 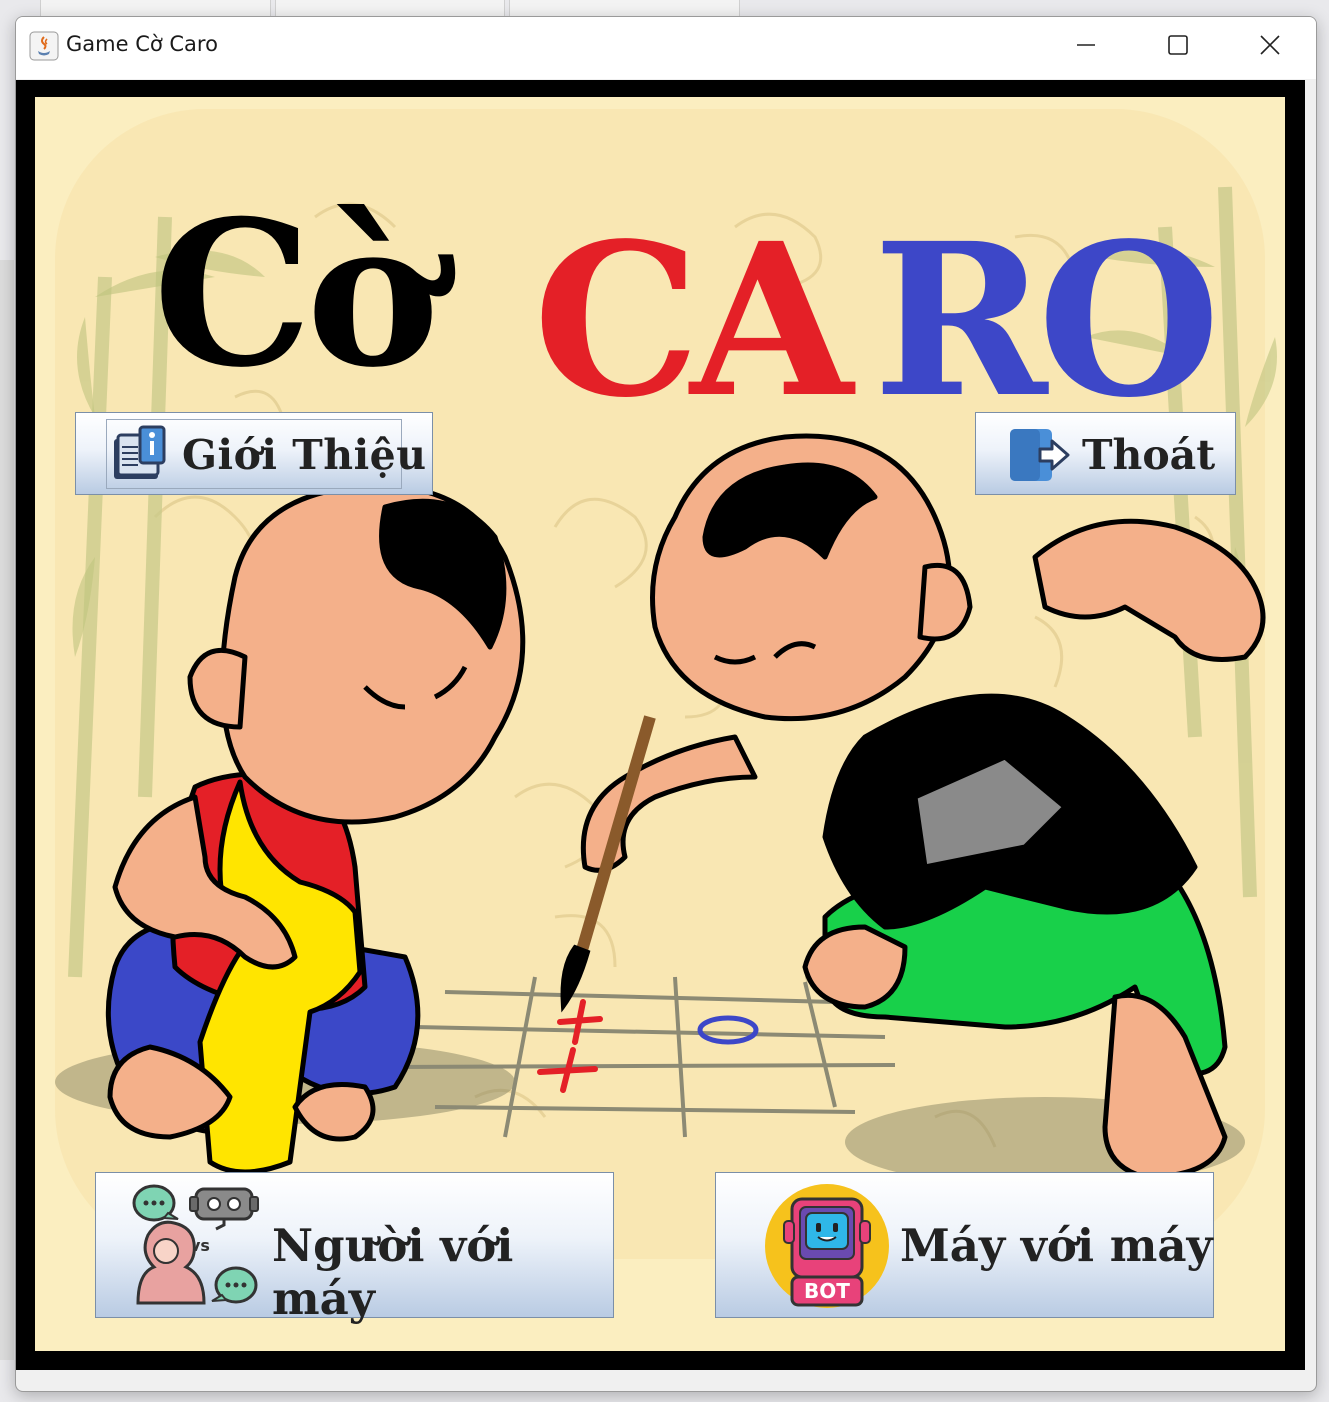 I want to click on maximize-button, so click(x=1178, y=45).